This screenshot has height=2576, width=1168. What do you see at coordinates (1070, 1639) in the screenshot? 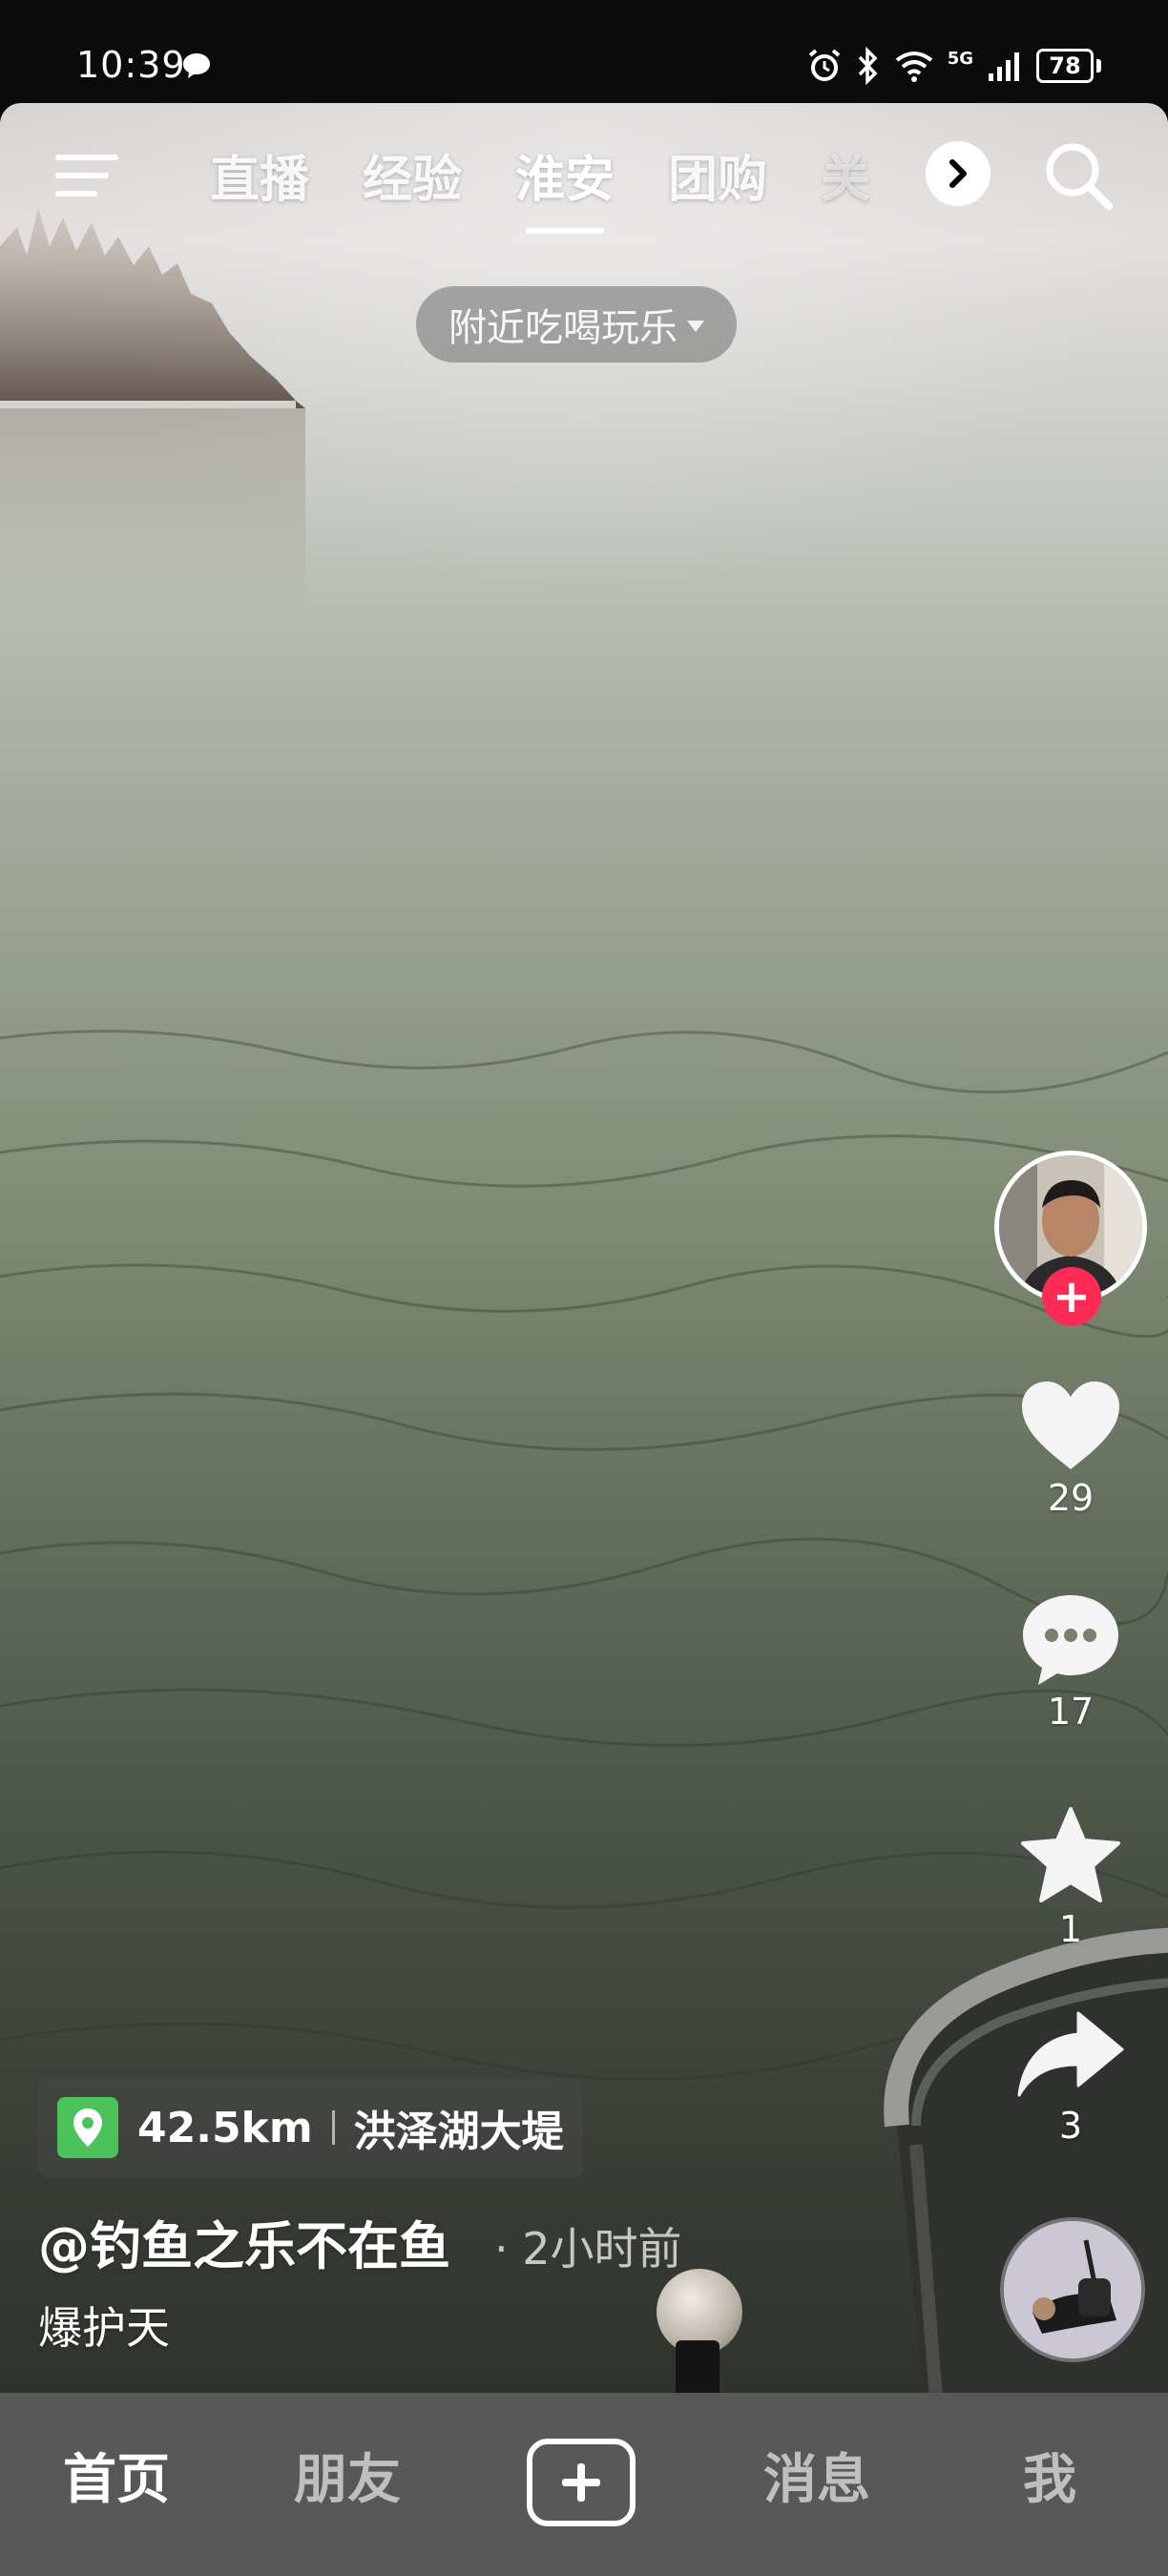
I see `comment-icon` at bounding box center [1070, 1639].